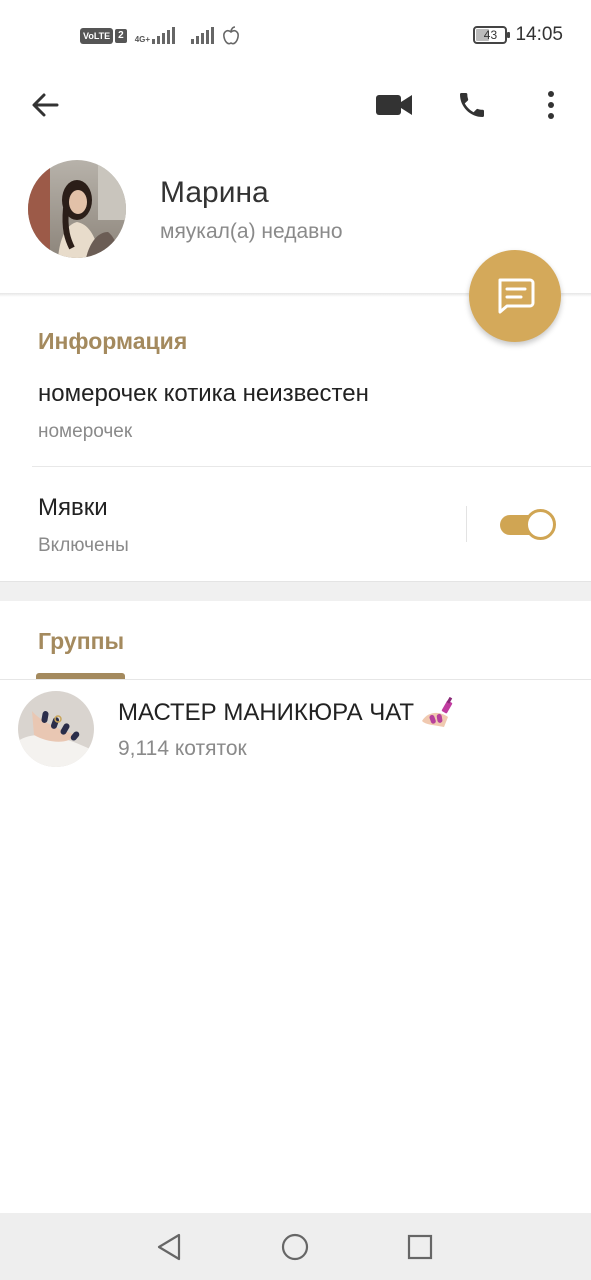 The height and width of the screenshot is (1280, 591). Describe the element at coordinates (203, 393) in the screenshot. I see `phone-value: номерочек котика неизвестен` at that location.